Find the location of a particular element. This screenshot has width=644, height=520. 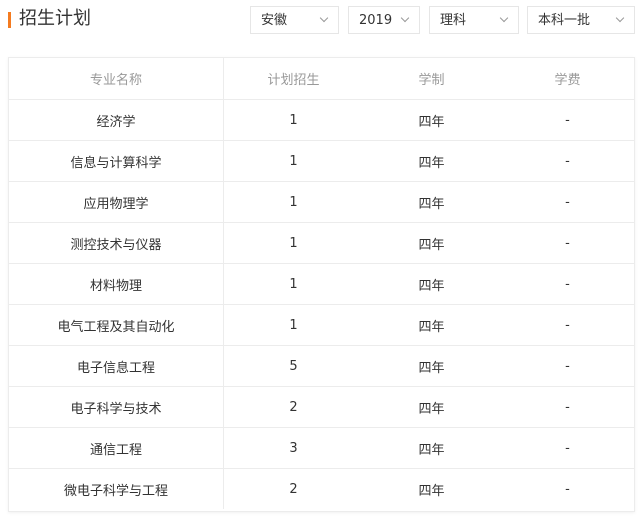

title-accent-bar is located at coordinates (9, 20).